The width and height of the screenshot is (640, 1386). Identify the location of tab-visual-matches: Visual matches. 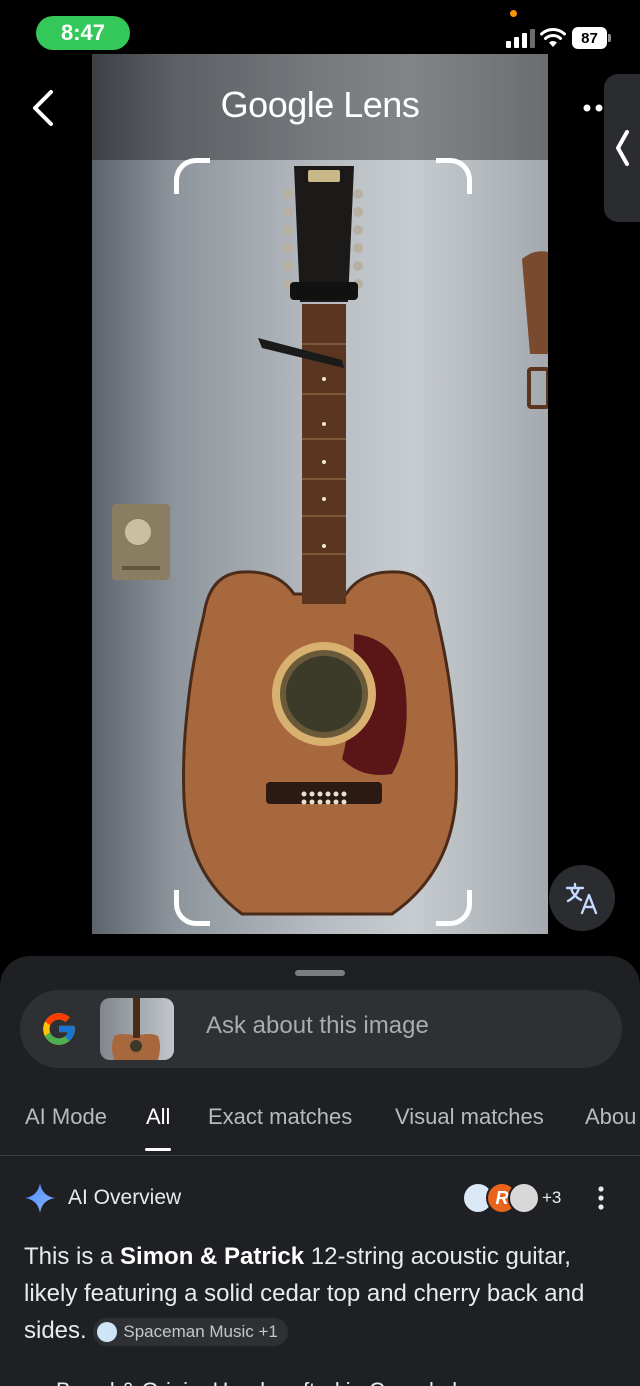
(469, 1117).